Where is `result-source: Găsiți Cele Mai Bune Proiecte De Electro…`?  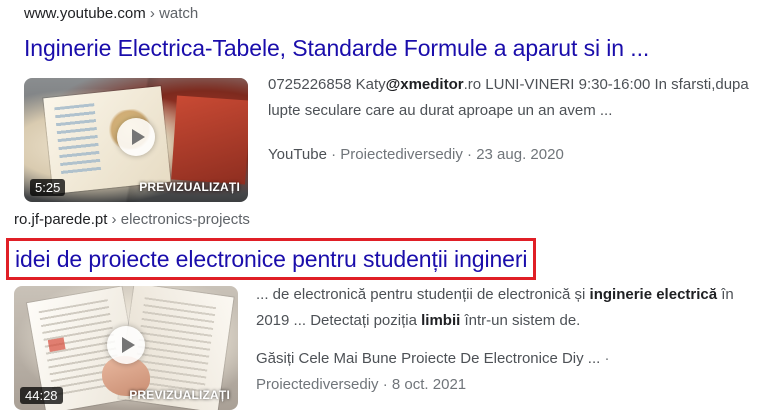 result-source: Găsiți Cele Mai Bune Proiecte De Electro… is located at coordinates (428, 358).